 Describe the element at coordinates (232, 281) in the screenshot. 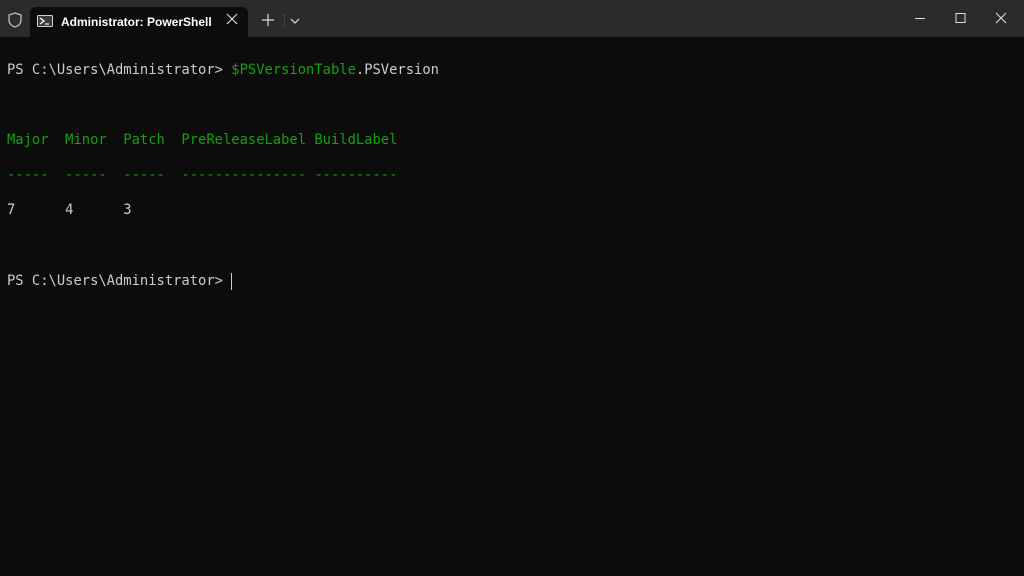

I see `text-cursor` at that location.